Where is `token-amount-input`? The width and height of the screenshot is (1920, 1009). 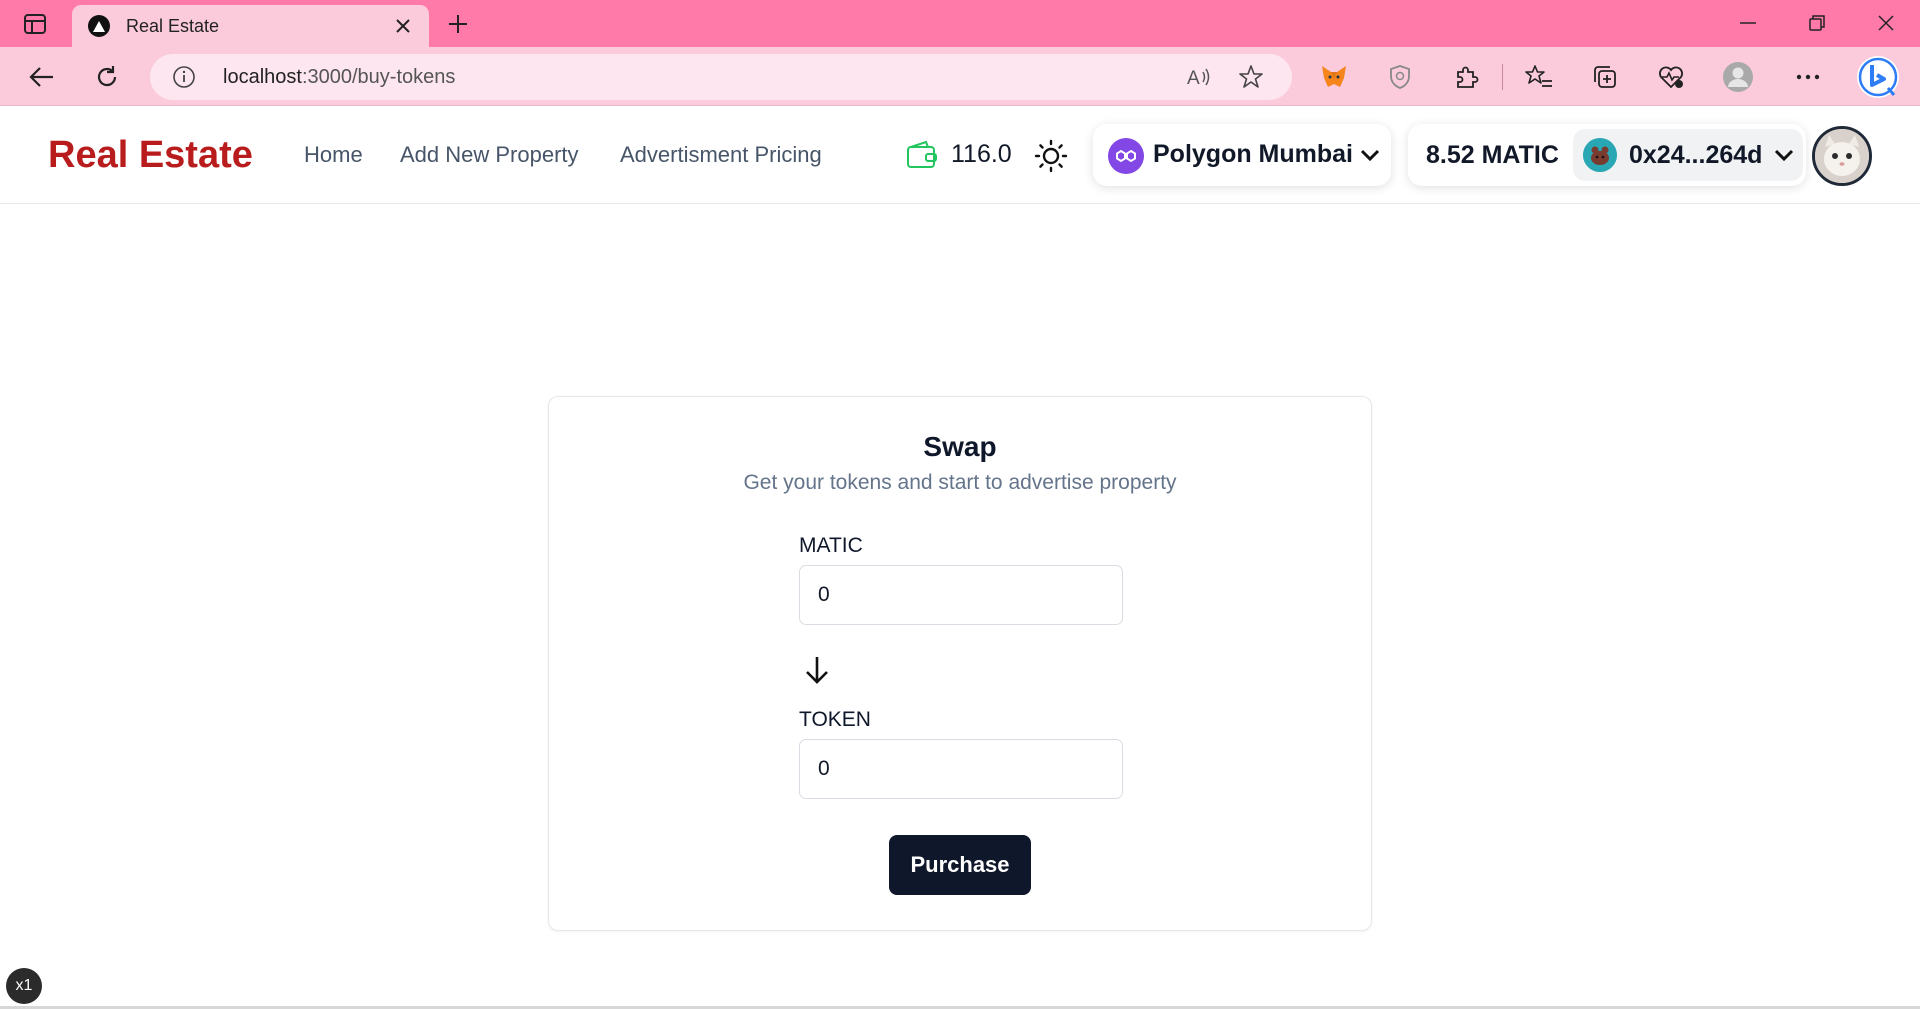
token-amount-input is located at coordinates (961, 769).